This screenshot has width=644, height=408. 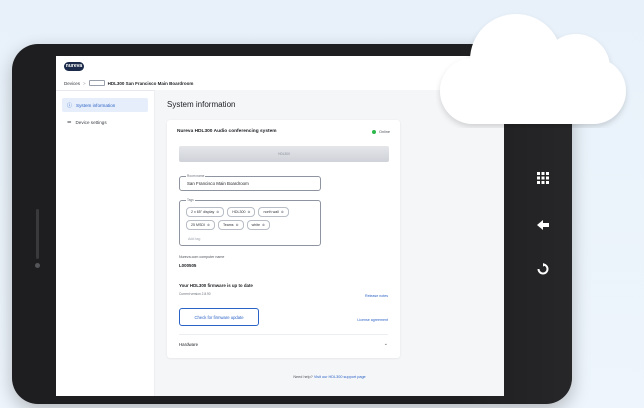 I want to click on back-arrow-icon, so click(x=543, y=226).